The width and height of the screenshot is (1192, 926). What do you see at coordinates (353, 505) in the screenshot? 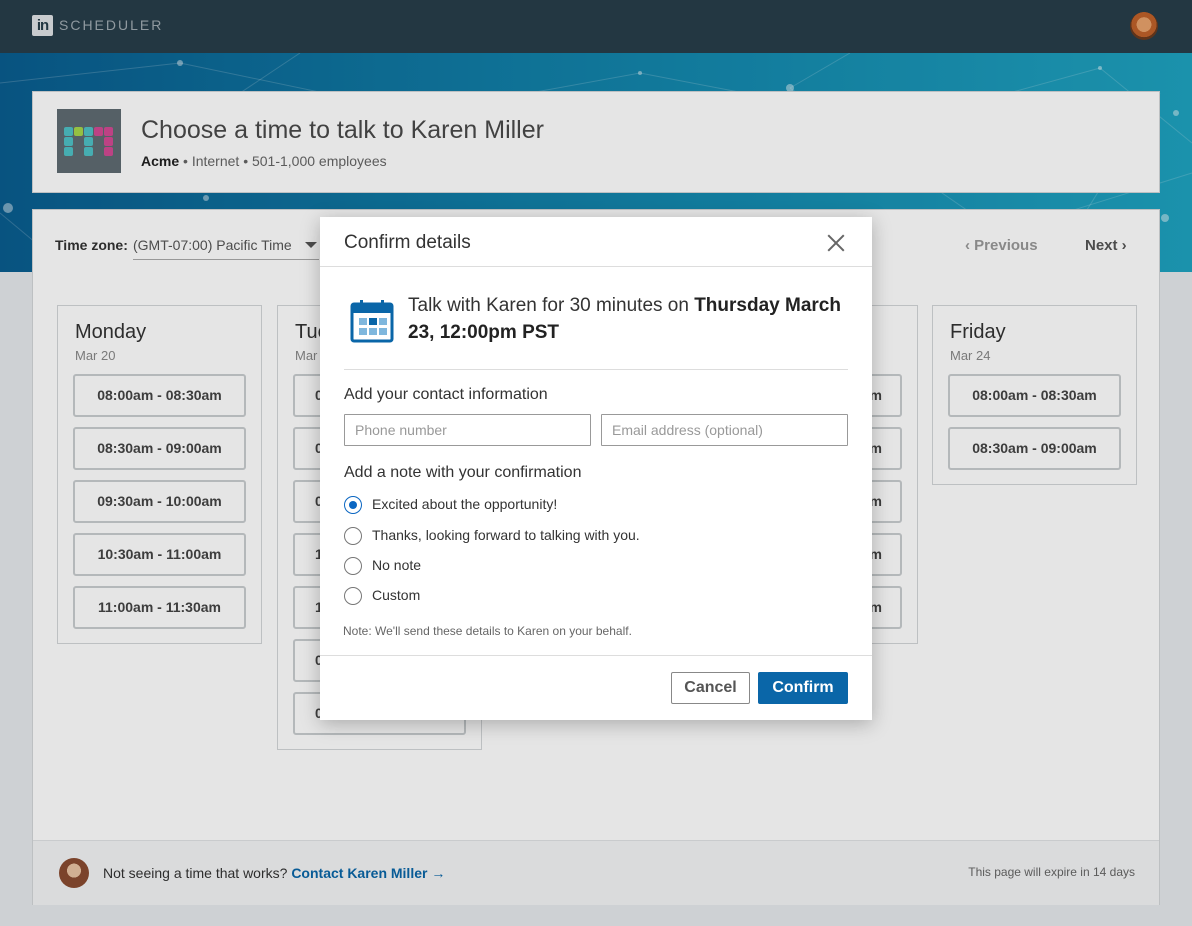
I see `radio-selected-icon` at bounding box center [353, 505].